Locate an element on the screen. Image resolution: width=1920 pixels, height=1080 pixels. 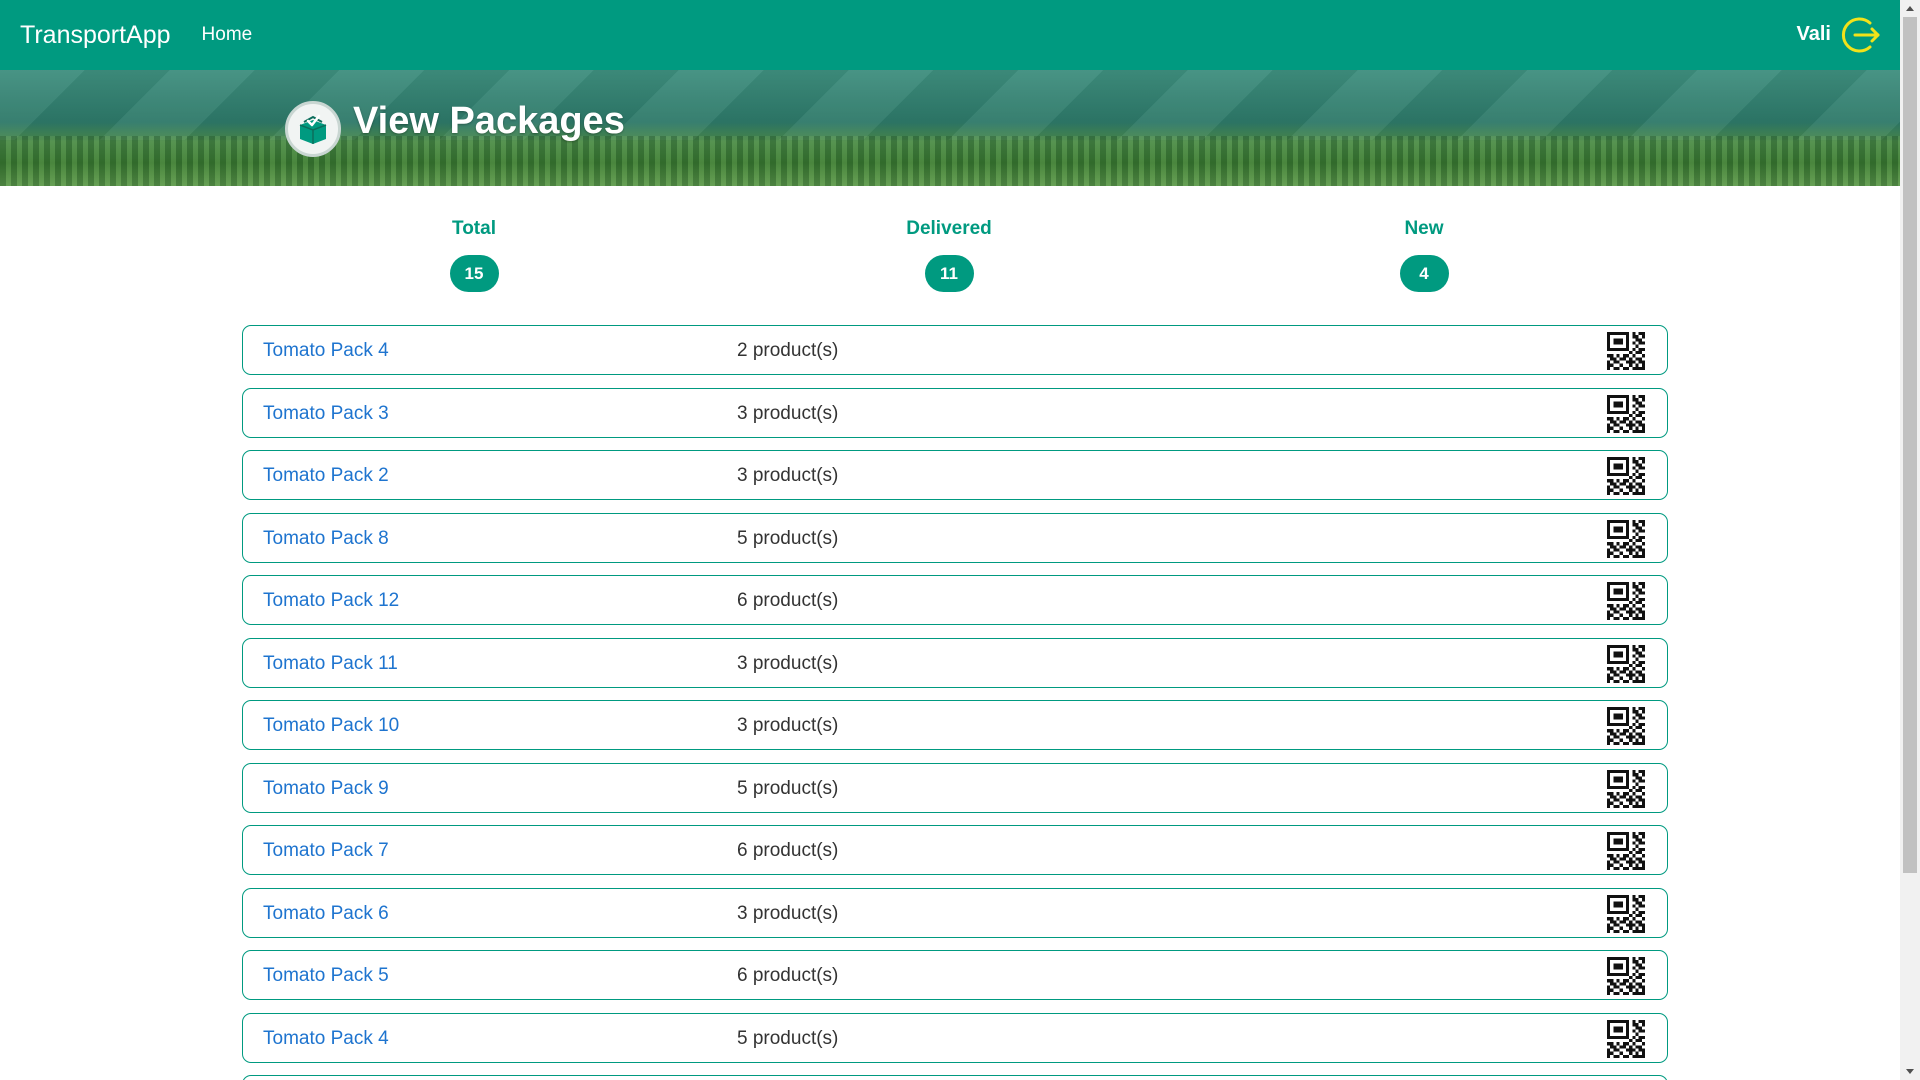
package-row-partial is located at coordinates (955, 1077).